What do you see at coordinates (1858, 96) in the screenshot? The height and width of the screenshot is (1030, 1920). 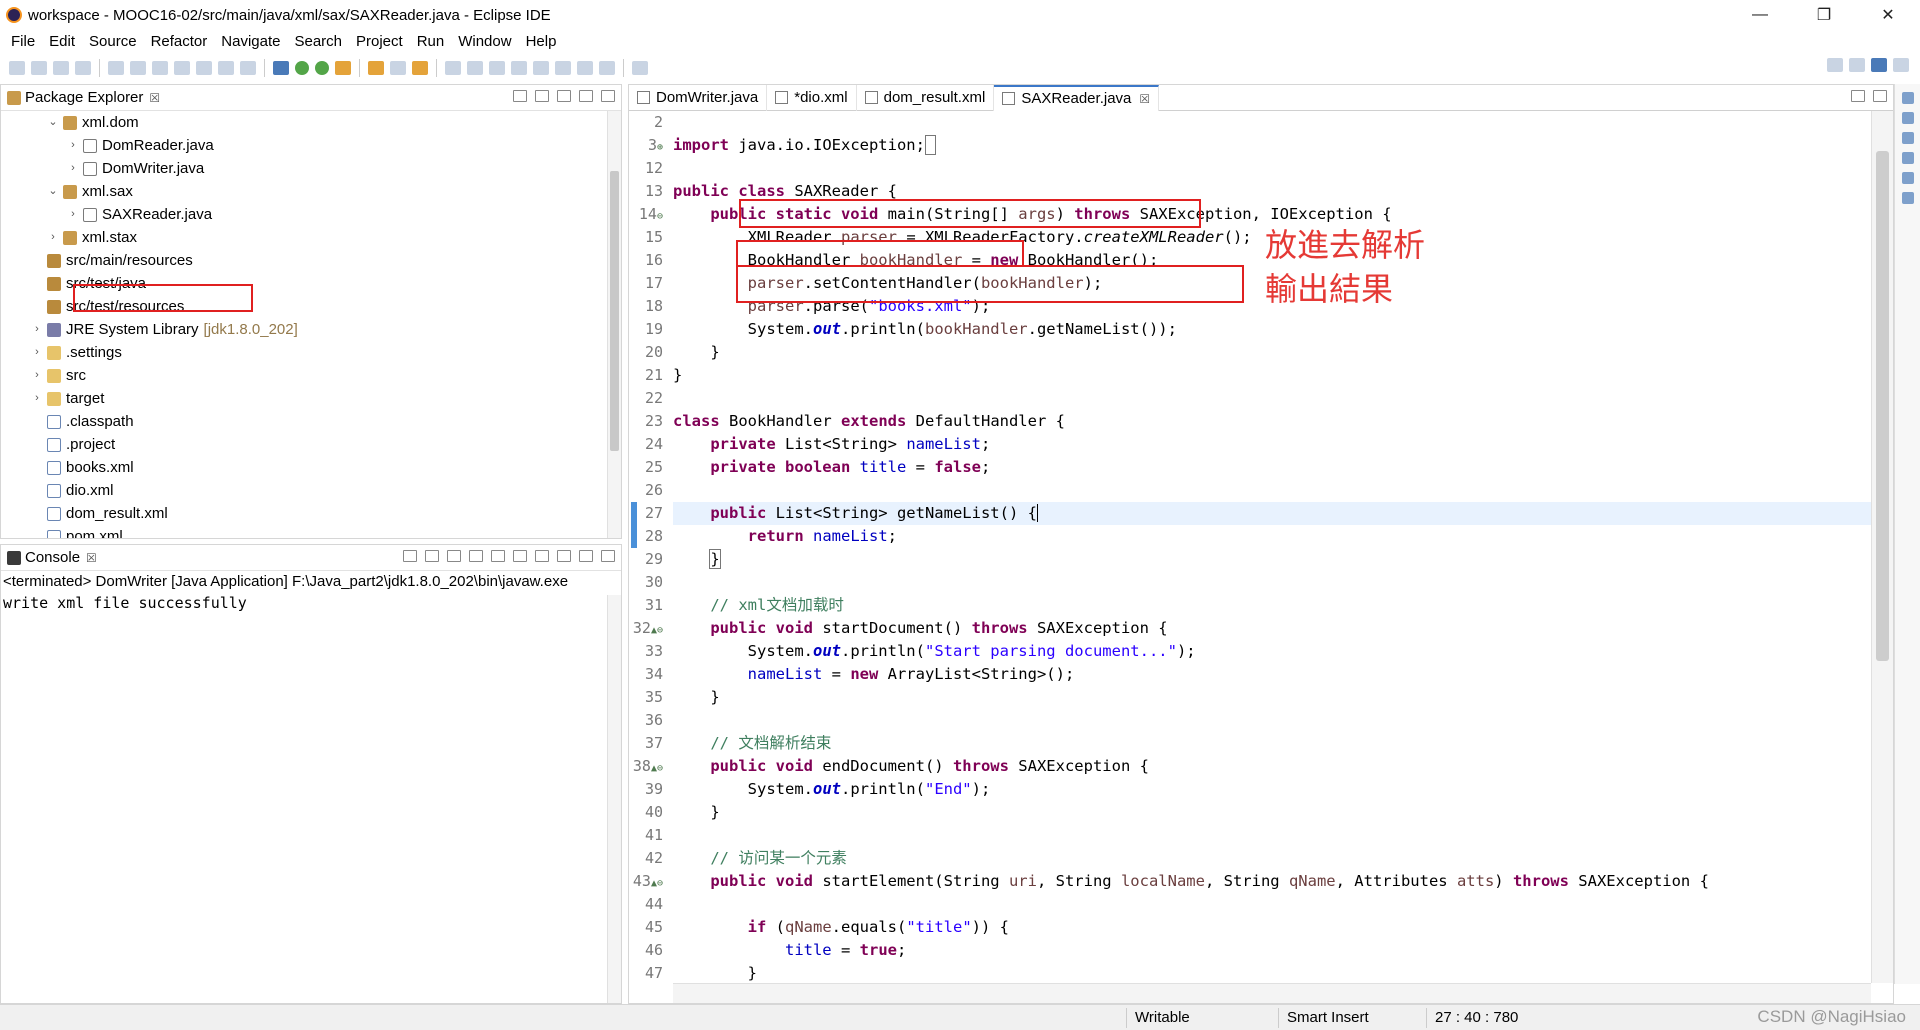 I see `minimize-editor-icon` at bounding box center [1858, 96].